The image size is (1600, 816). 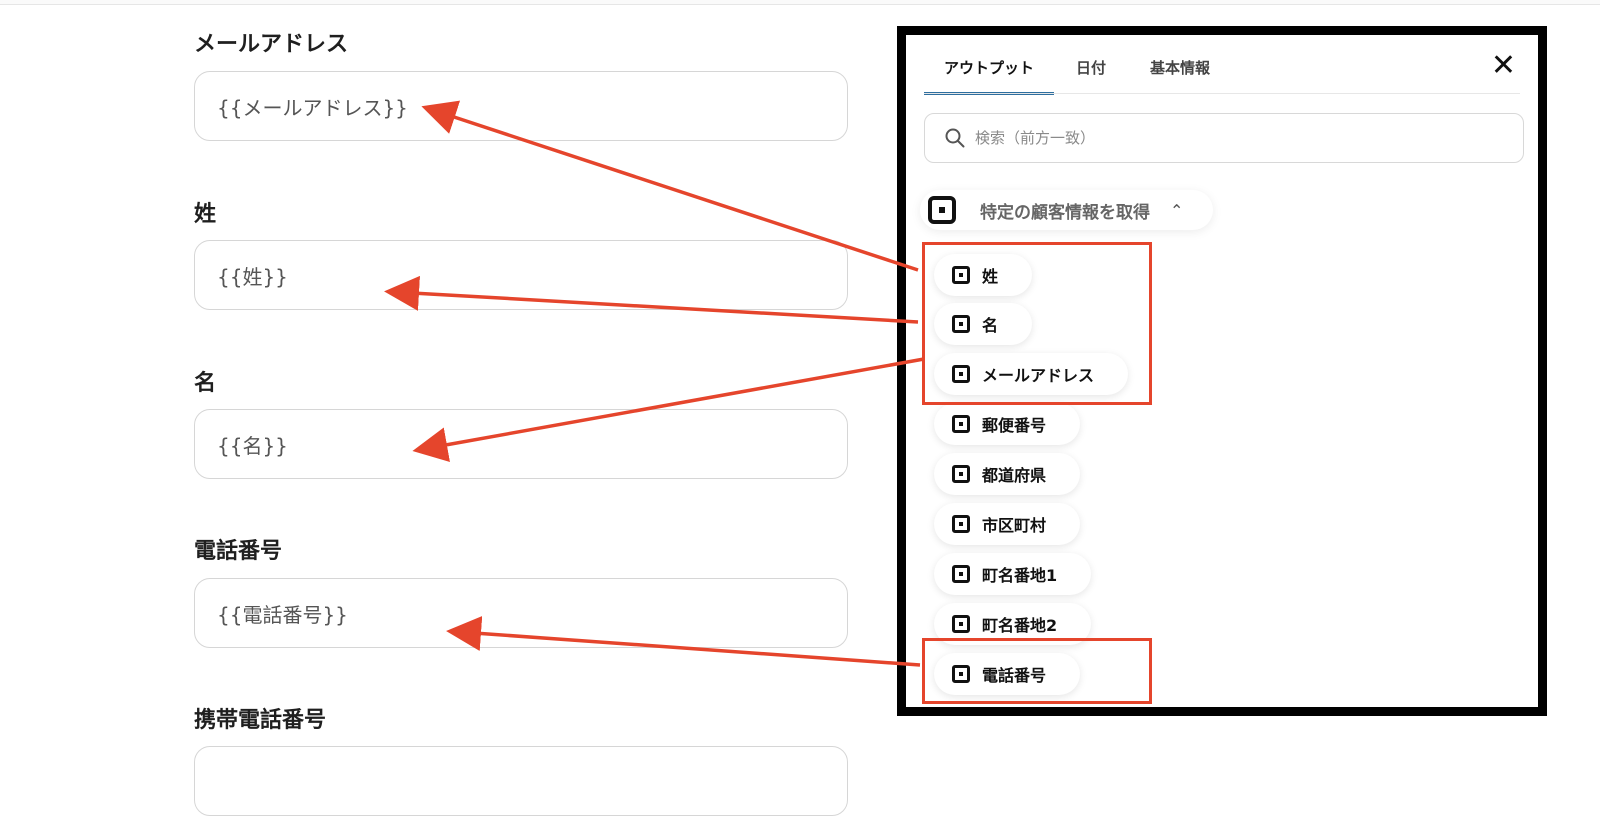 I want to click on output-item-label: 都道府県, so click(x=1014, y=475).